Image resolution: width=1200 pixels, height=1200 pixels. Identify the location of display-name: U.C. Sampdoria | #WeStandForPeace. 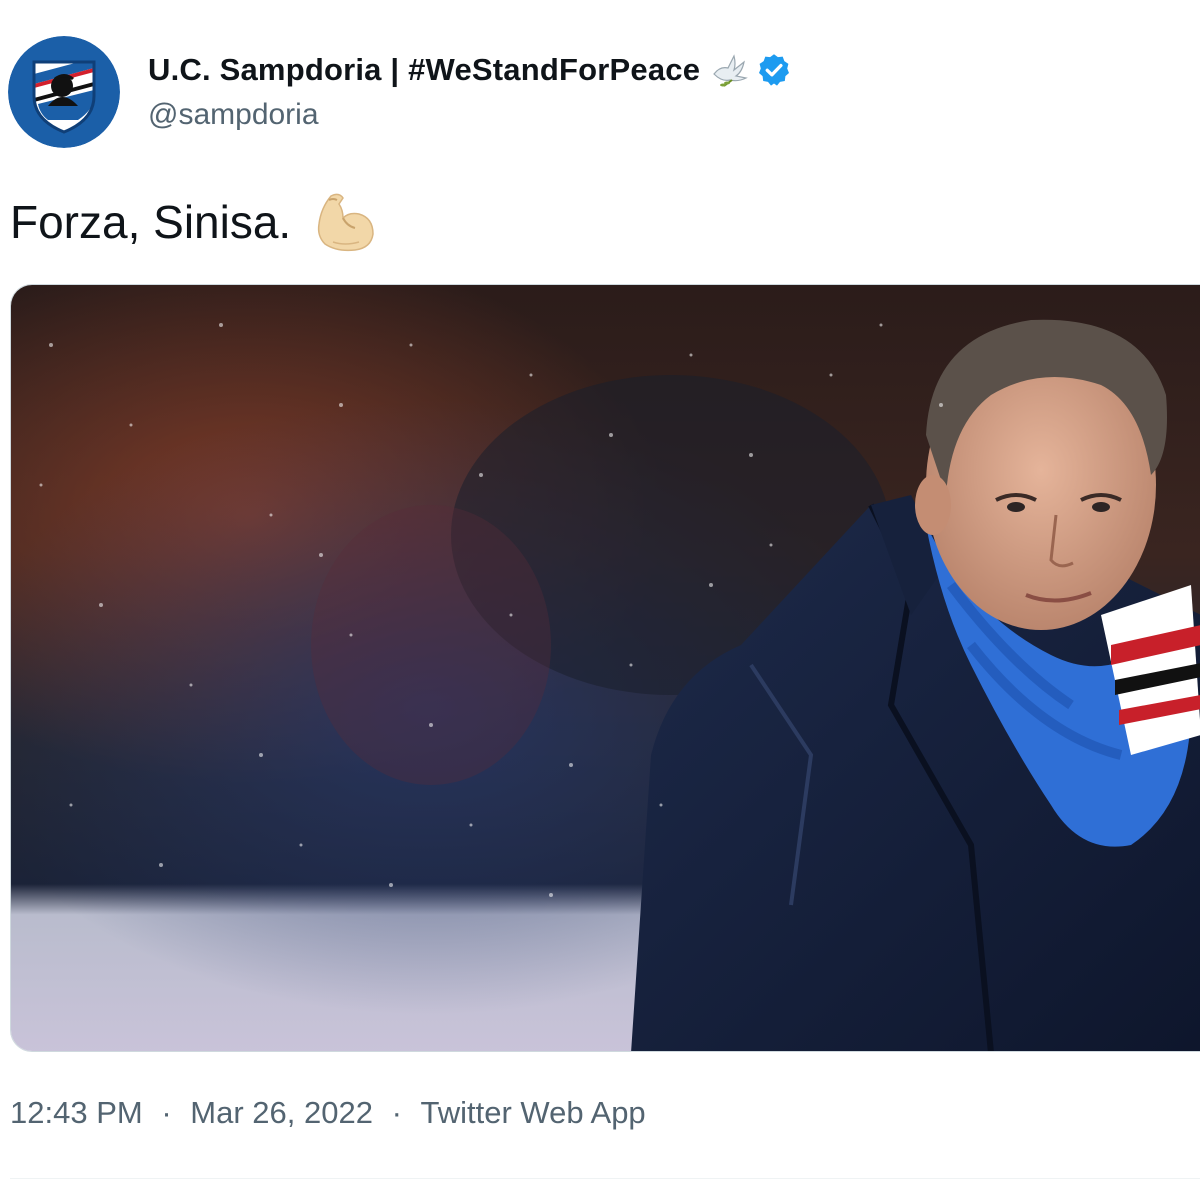
(424, 70).